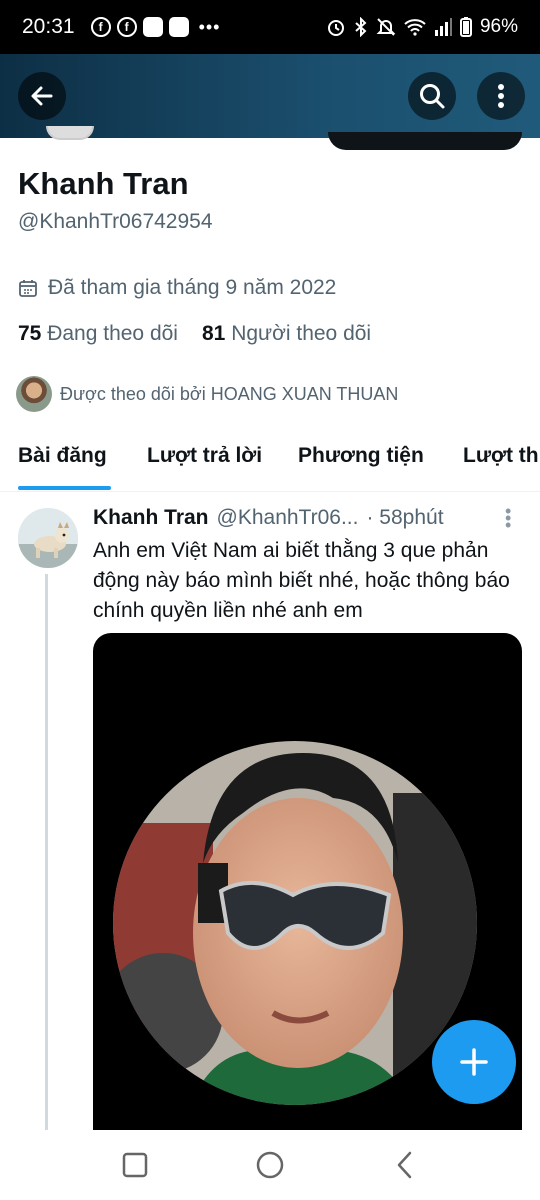 Image resolution: width=540 pixels, height=1200 pixels. Describe the element at coordinates (443, 27) in the screenshot. I see `signal-icon` at that location.